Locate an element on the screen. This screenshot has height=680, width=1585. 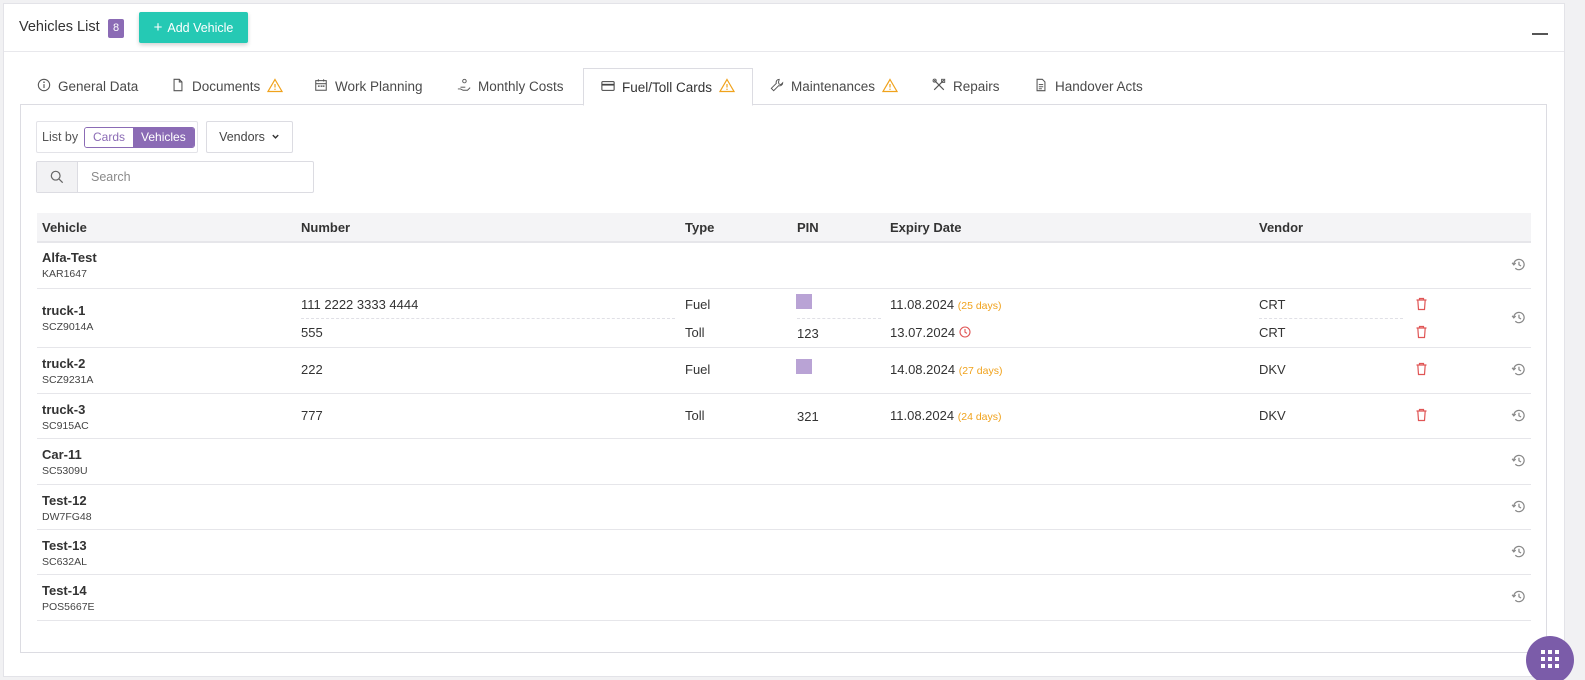
vehicle-name: truck-3 is located at coordinates (63, 409).